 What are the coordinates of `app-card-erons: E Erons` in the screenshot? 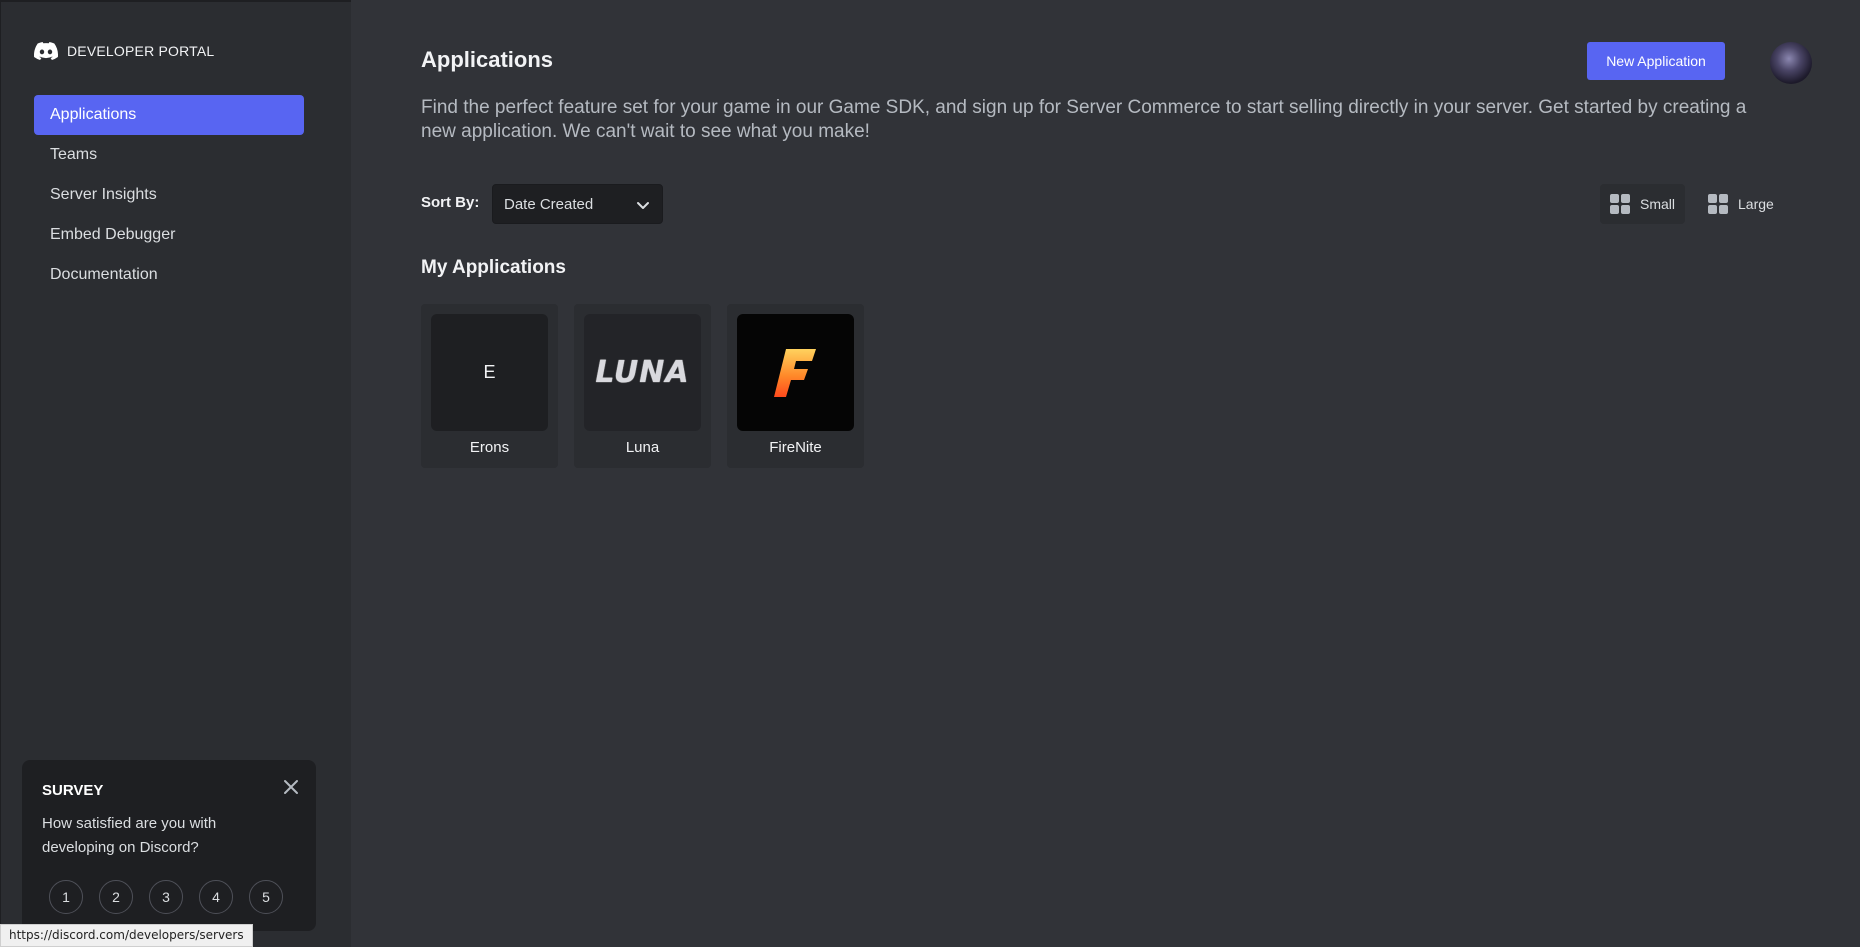 It's located at (489, 386).